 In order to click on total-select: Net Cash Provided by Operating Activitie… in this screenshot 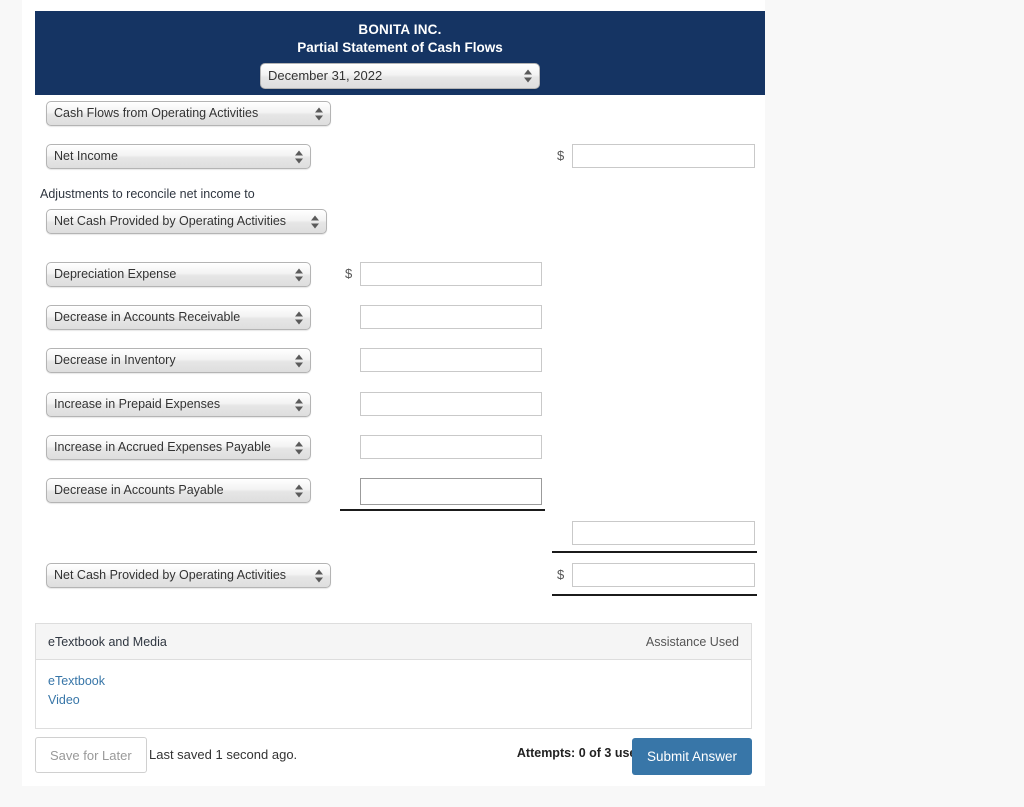, I will do `click(188, 575)`.